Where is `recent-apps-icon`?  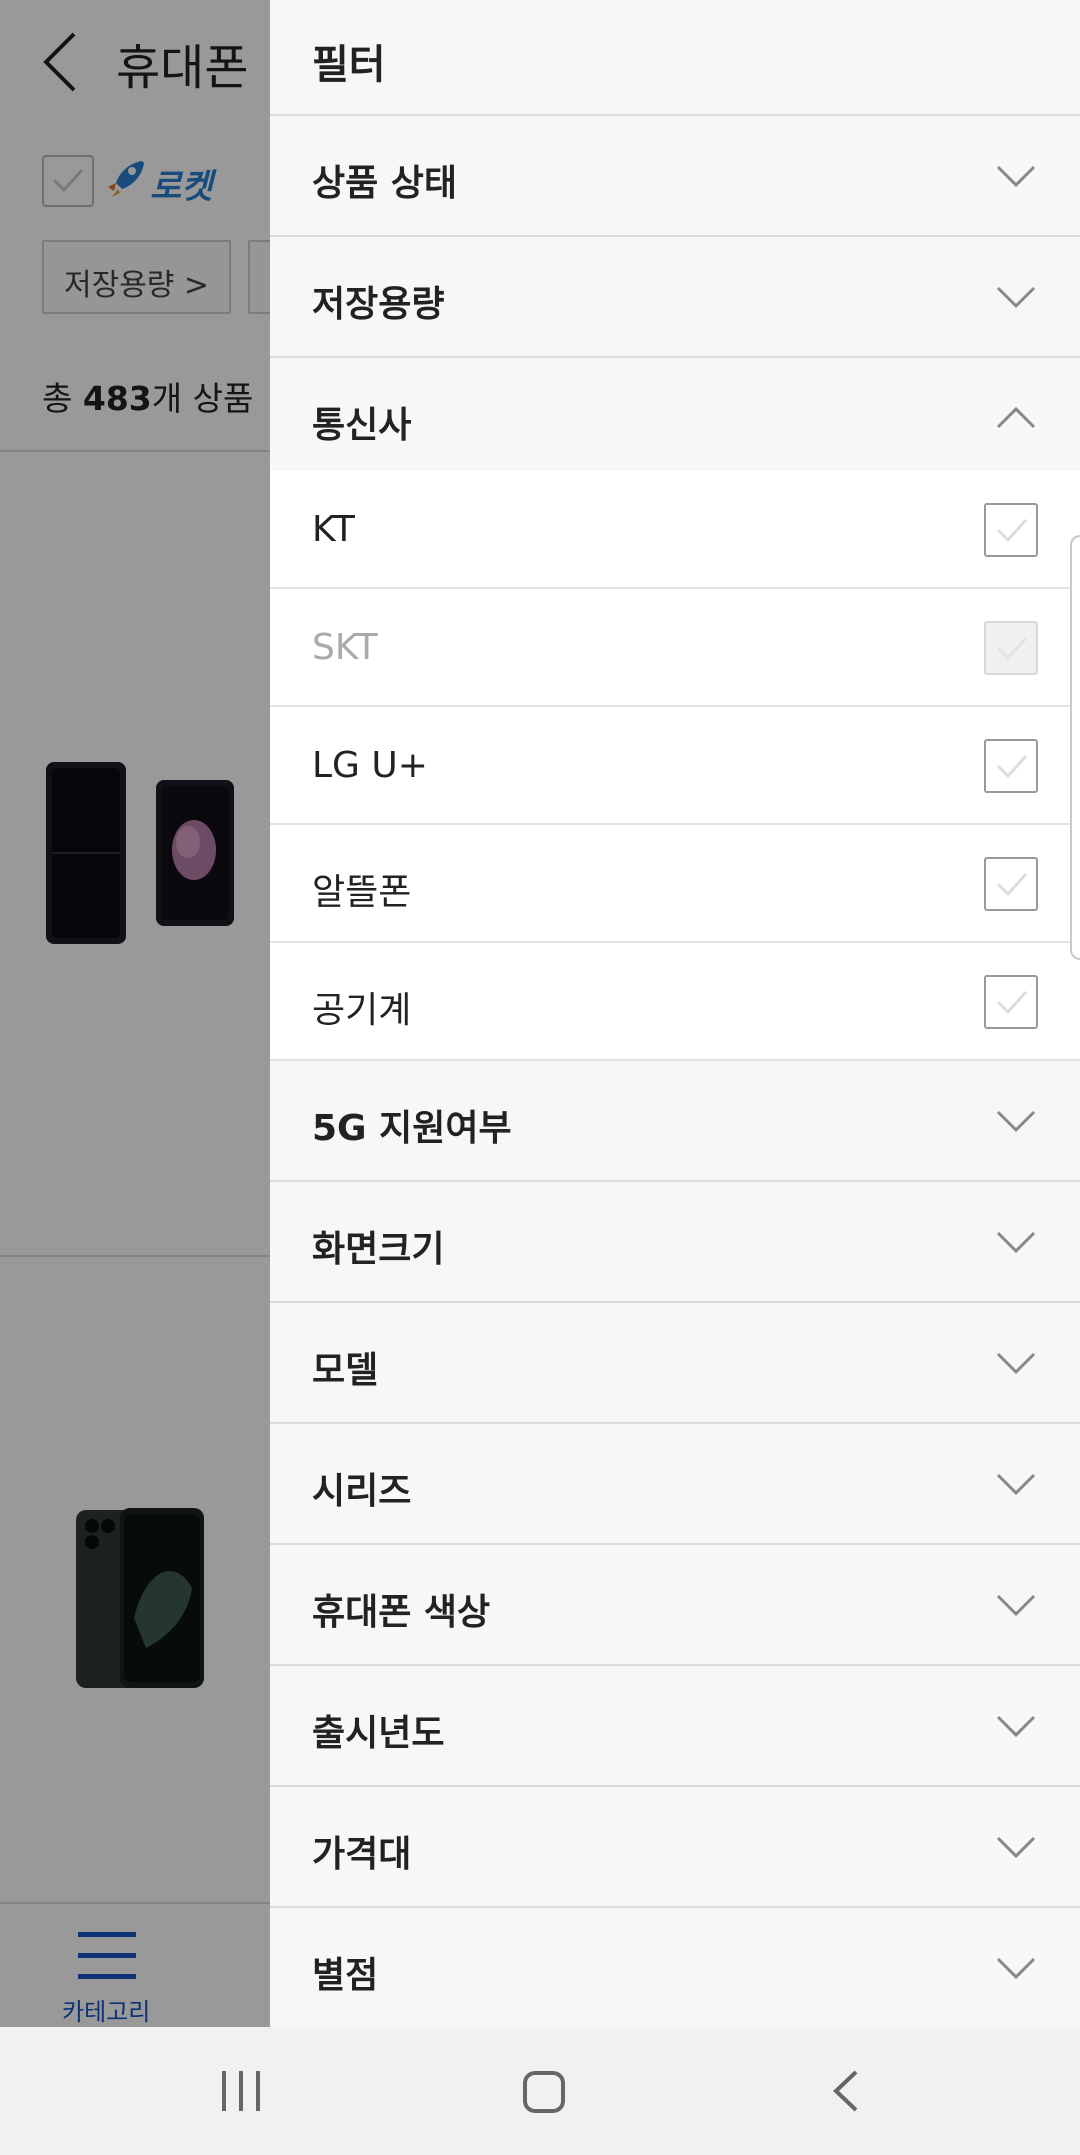 recent-apps-icon is located at coordinates (242, 2091).